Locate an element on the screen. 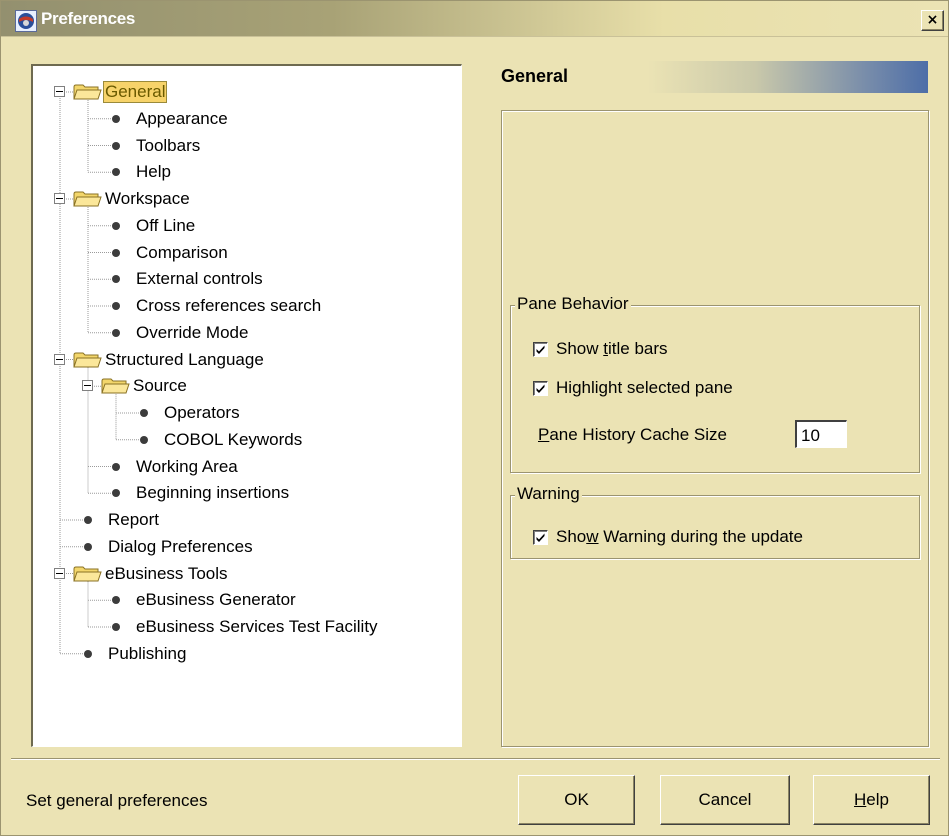 This screenshot has width=949, height=836. content-header: General is located at coordinates (712, 77).